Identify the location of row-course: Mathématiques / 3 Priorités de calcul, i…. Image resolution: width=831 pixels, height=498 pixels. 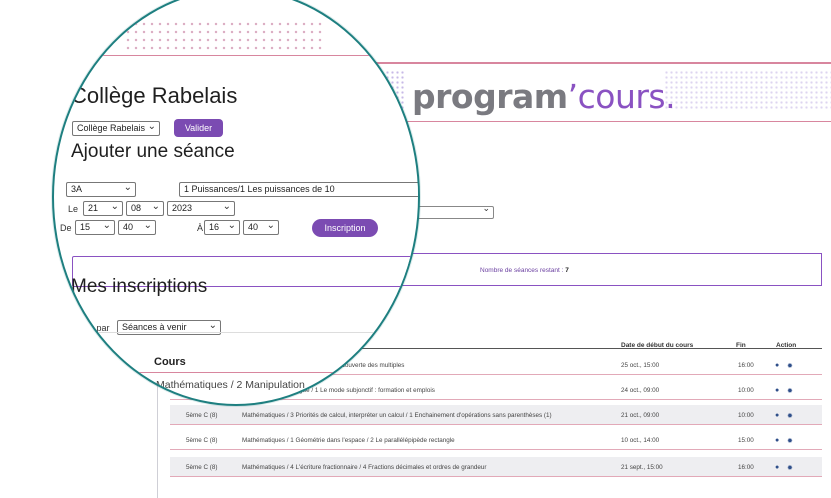
(397, 415).